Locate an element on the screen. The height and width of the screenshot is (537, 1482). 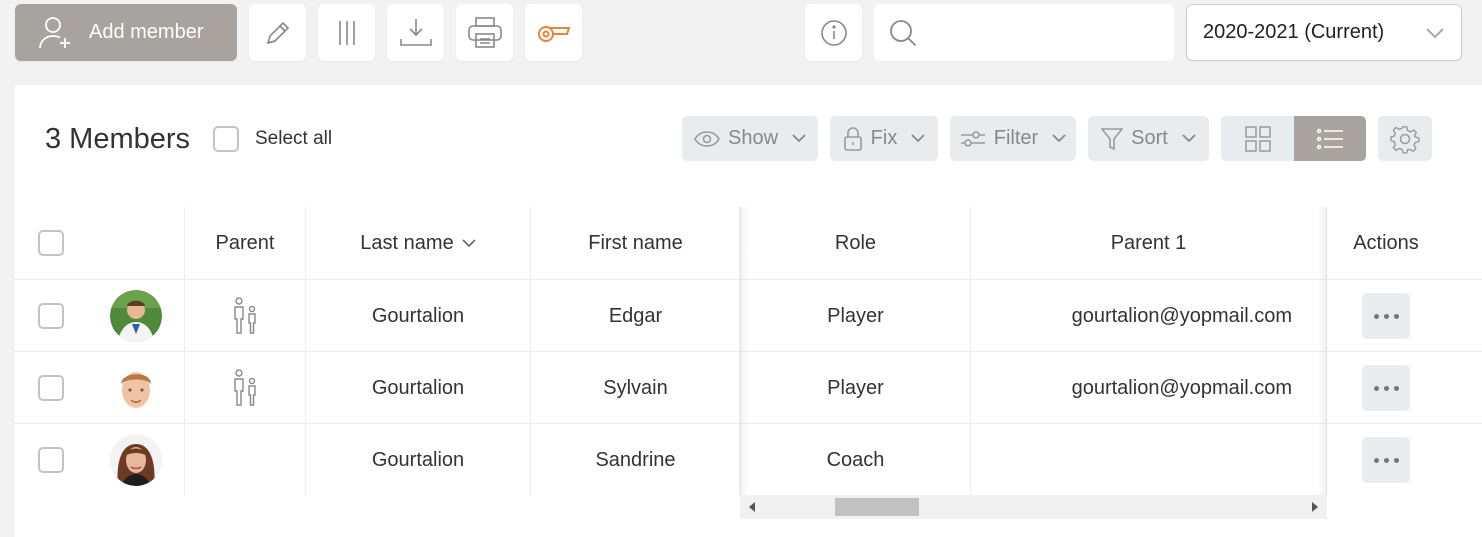
add-member-button: Add member is located at coordinates (126, 32).